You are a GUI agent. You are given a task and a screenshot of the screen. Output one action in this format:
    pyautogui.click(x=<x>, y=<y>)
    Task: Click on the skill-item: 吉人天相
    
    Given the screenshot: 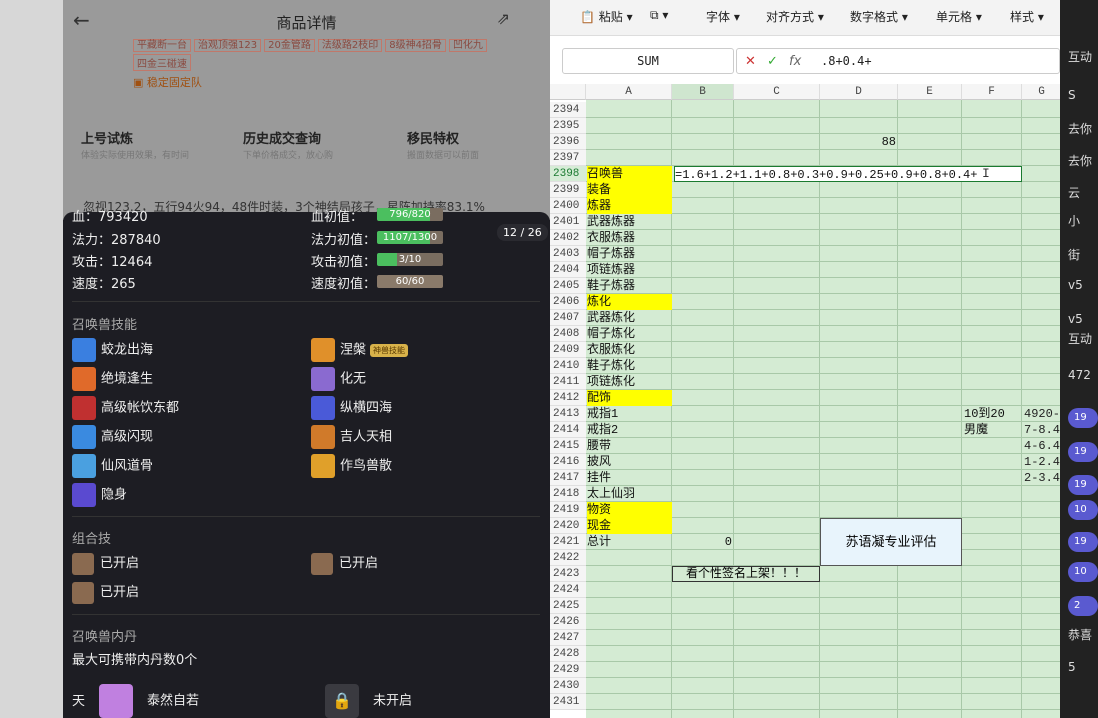 What is the action you would take?
    pyautogui.click(x=351, y=437)
    